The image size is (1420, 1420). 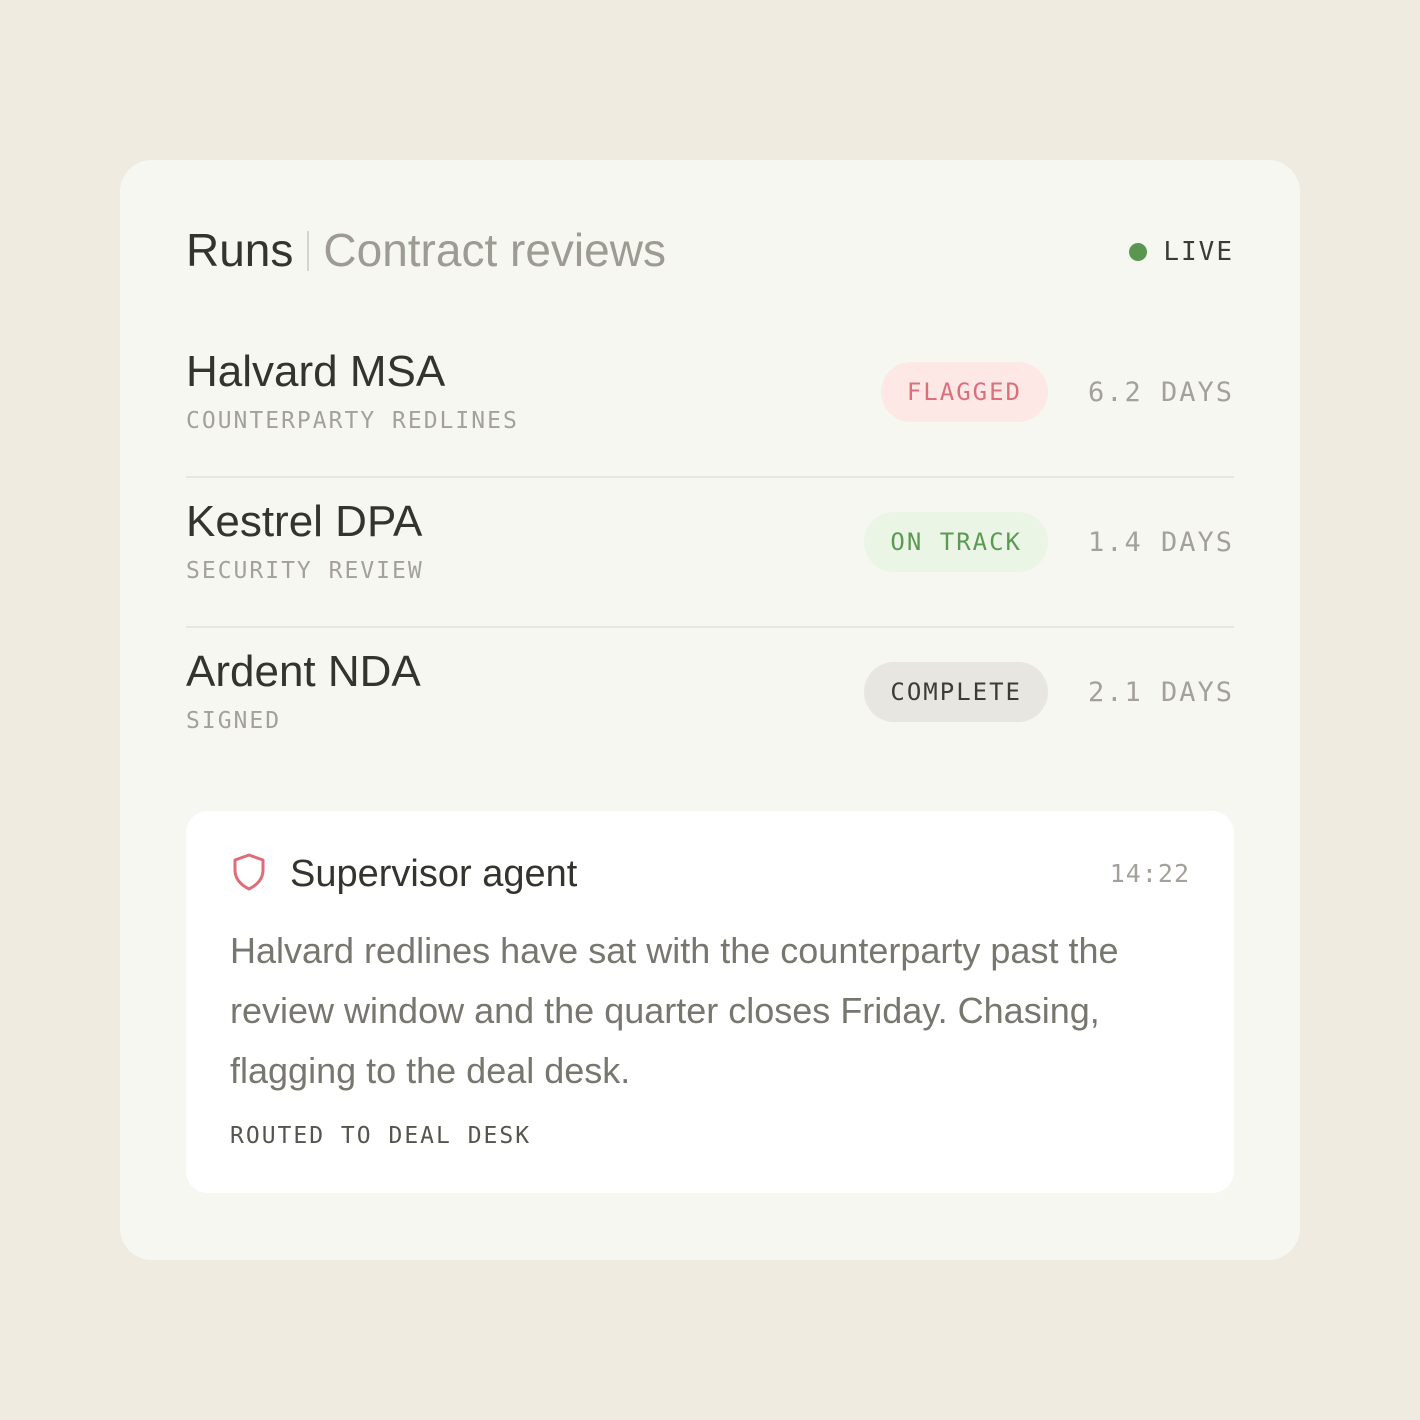 What do you see at coordinates (303, 671) in the screenshot?
I see `run-name: Ardent NDA` at bounding box center [303, 671].